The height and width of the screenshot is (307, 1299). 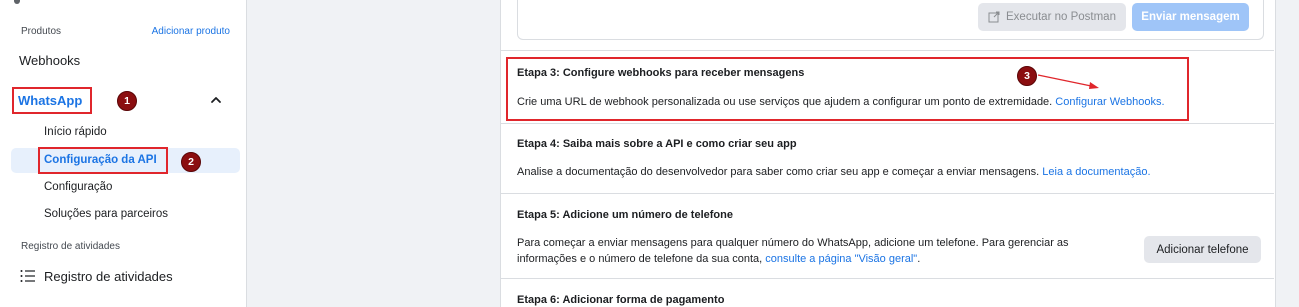 What do you see at coordinates (1068, 81) in the screenshot?
I see `annotation-arrow` at bounding box center [1068, 81].